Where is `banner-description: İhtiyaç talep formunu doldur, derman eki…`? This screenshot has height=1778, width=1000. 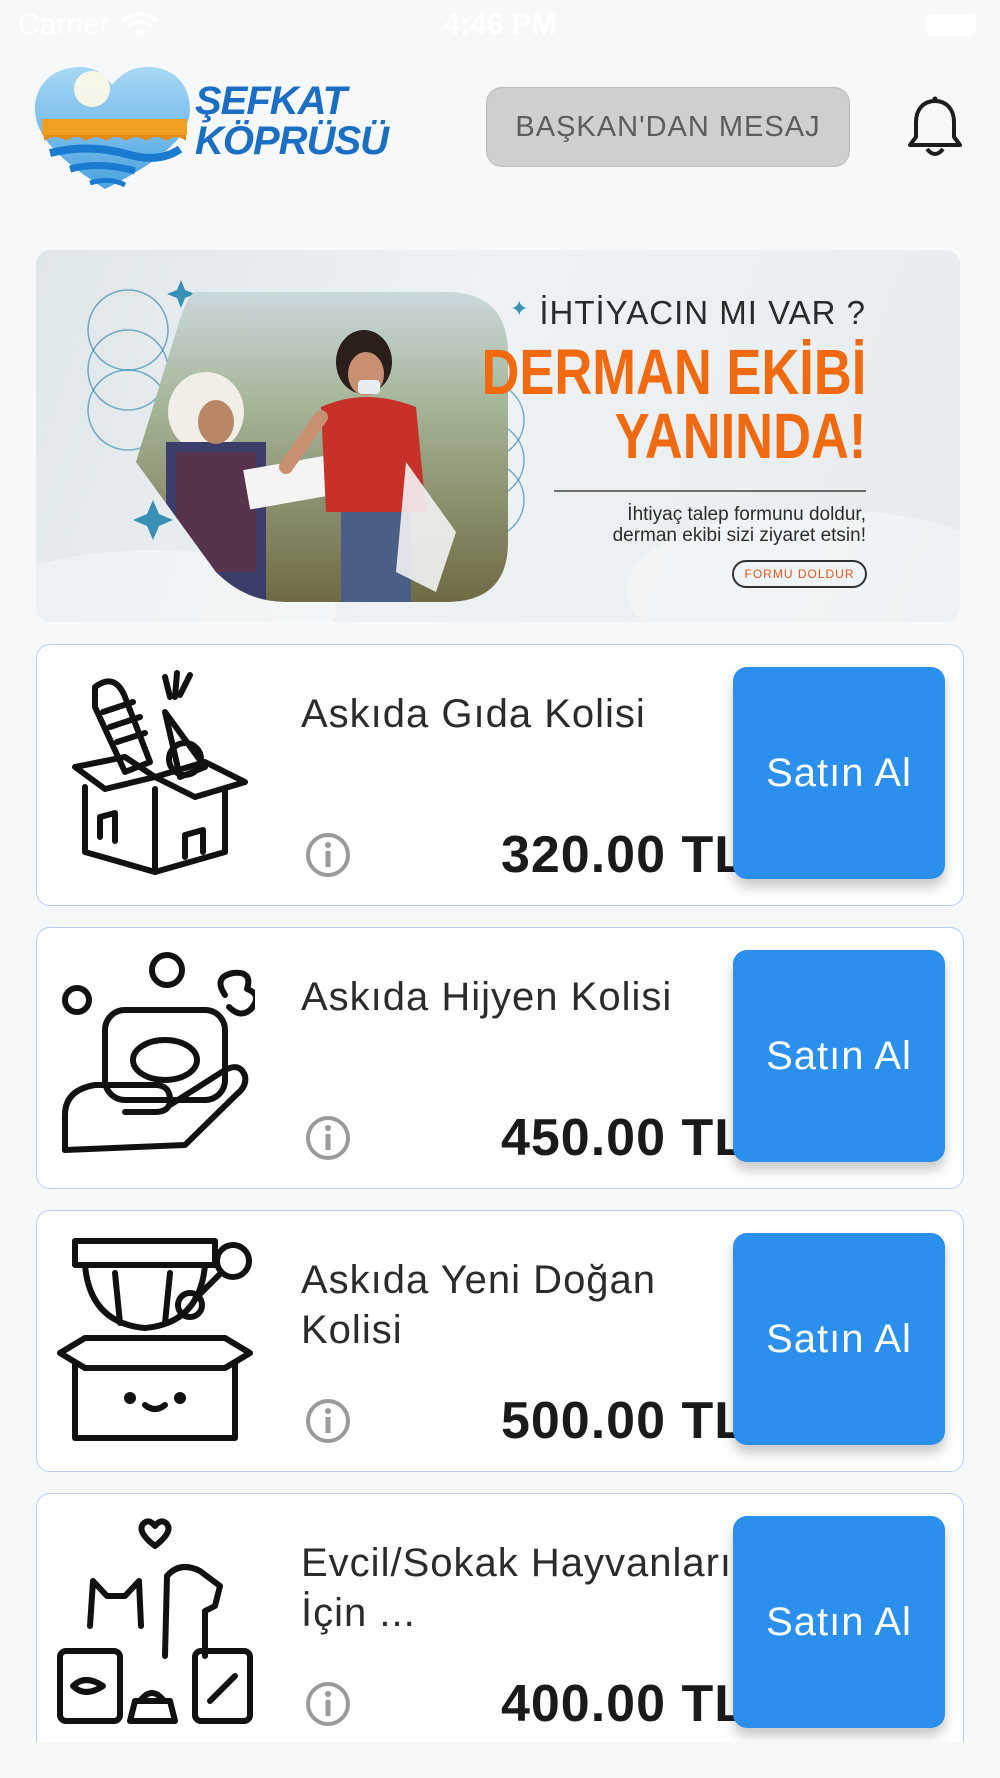 banner-description: İhtiyaç talep formunu doldur, derman eki… is located at coordinates (686, 525).